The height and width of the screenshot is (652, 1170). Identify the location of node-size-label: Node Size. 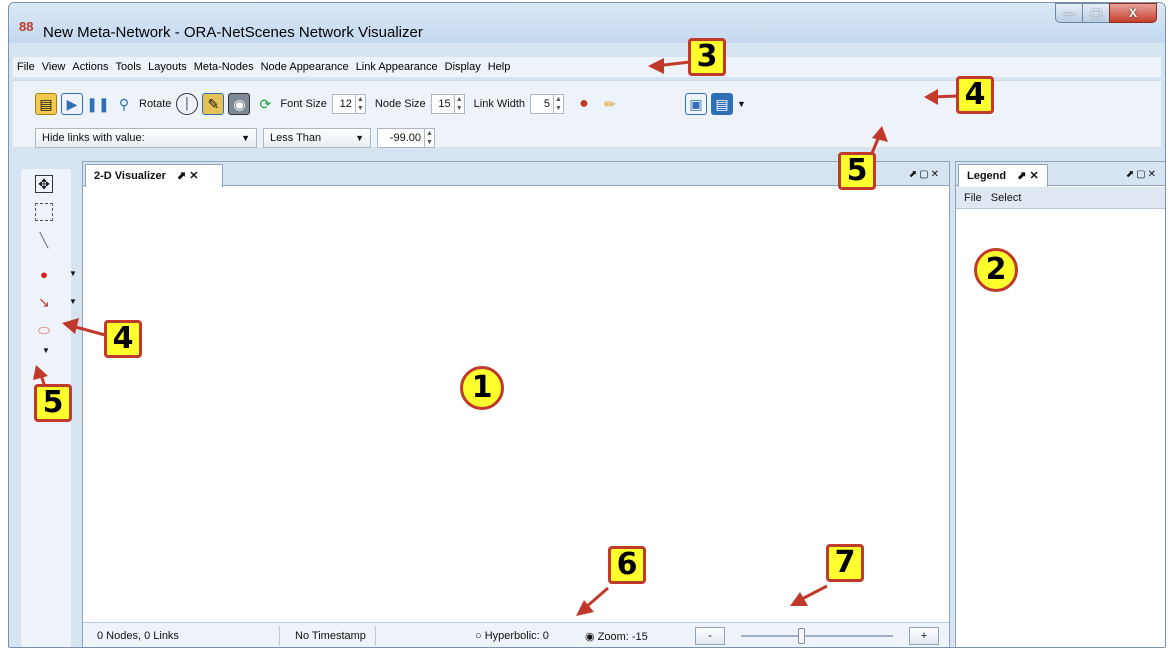
(400, 104).